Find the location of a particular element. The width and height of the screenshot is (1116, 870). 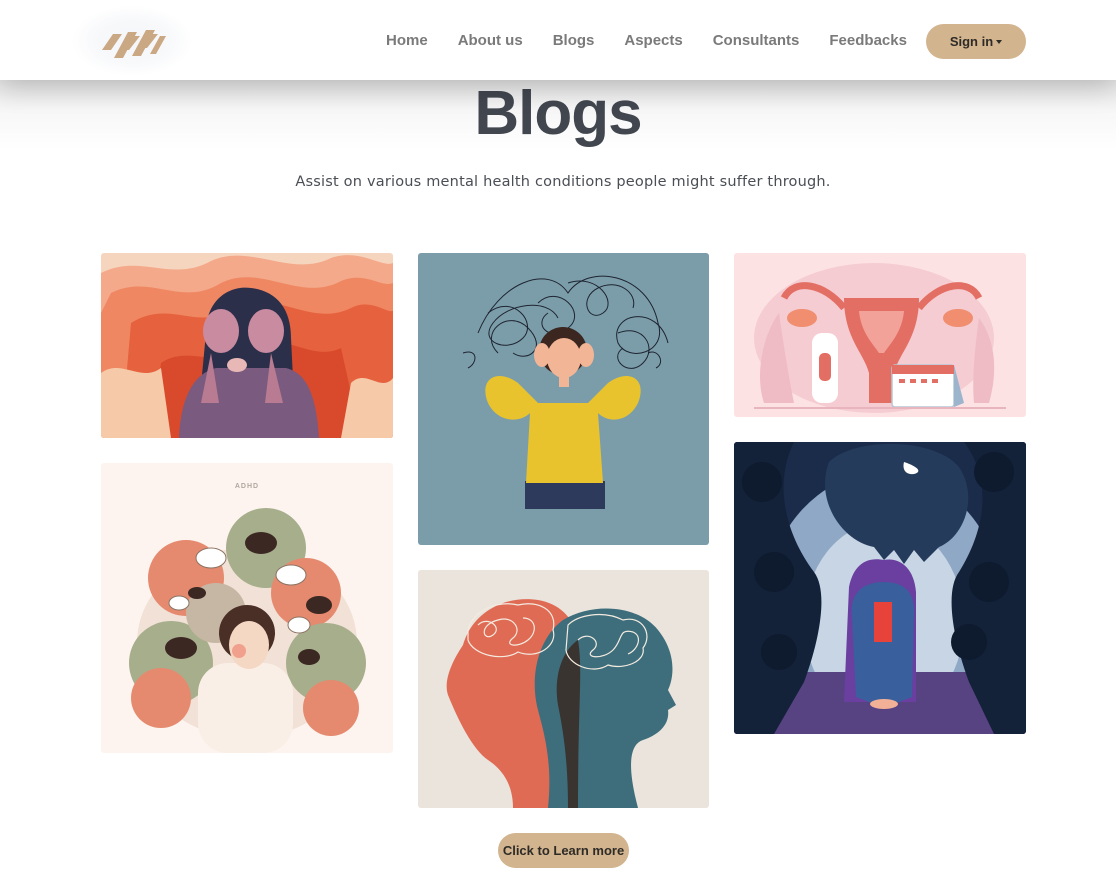

adhd-illustration: ADHD is located at coordinates (247, 608).